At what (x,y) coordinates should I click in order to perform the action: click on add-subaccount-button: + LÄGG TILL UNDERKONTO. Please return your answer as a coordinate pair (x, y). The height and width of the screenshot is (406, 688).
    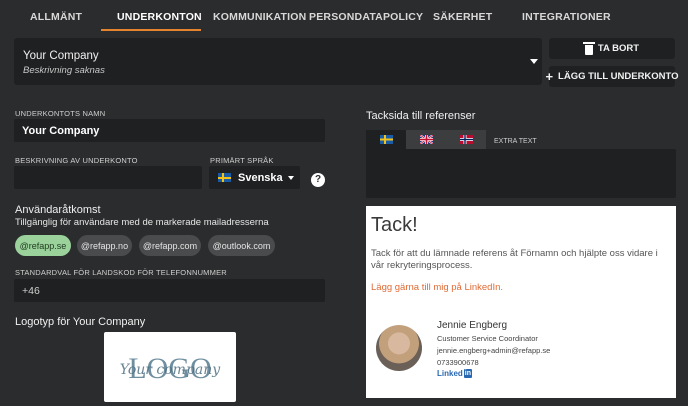
    Looking at the image, I should click on (612, 76).